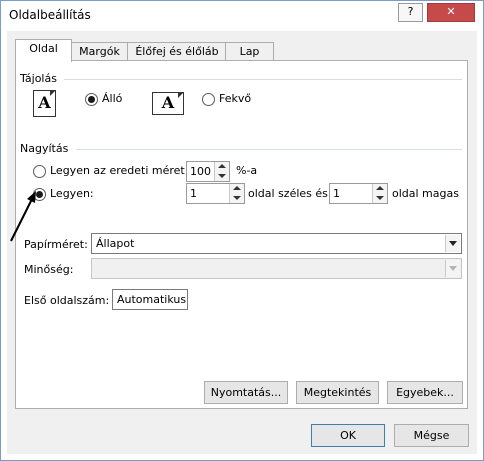 This screenshot has width=484, height=461. What do you see at coordinates (72, 193) in the screenshot?
I see `fit-to-label: Legyen:` at bounding box center [72, 193].